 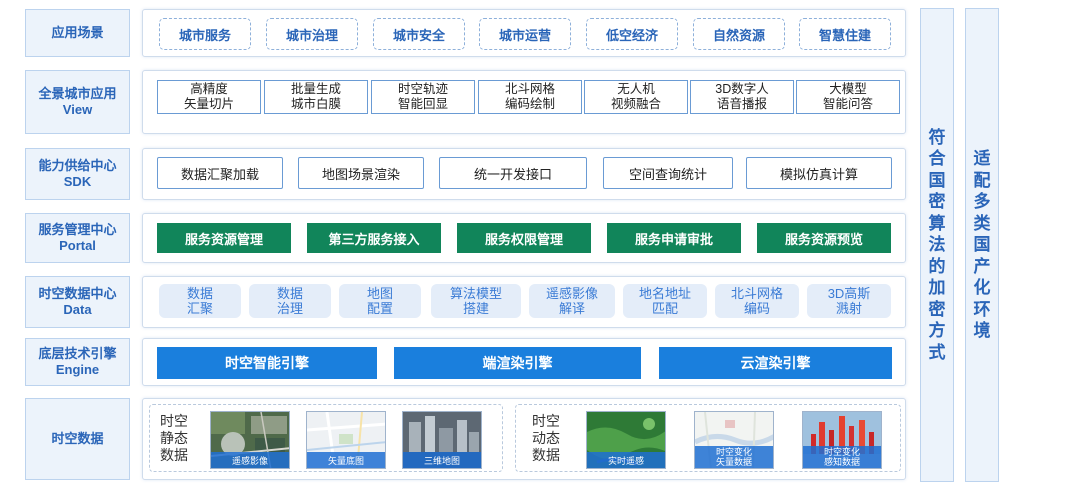 What do you see at coordinates (77, 109) in the screenshot?
I see `row-label-line: View` at bounding box center [77, 109].